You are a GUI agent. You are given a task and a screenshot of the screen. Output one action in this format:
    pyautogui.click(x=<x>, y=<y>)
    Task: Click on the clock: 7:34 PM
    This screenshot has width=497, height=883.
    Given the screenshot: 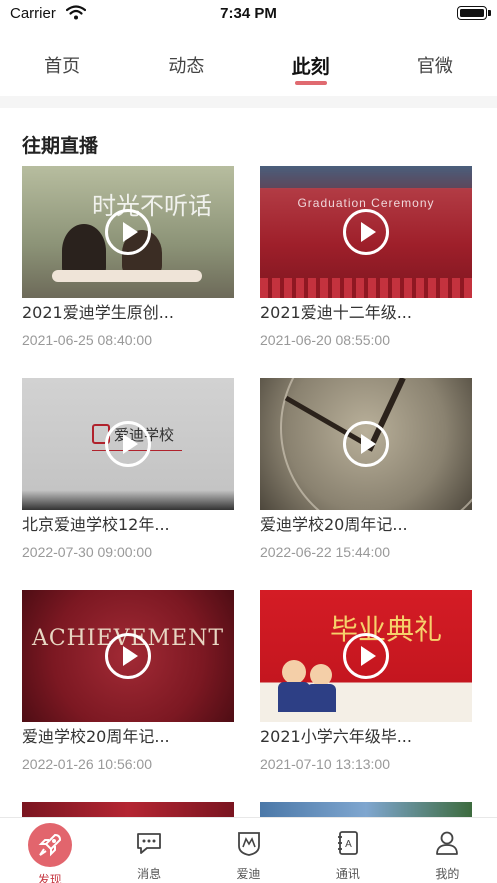 What is the action you would take?
    pyautogui.click(x=248, y=13)
    